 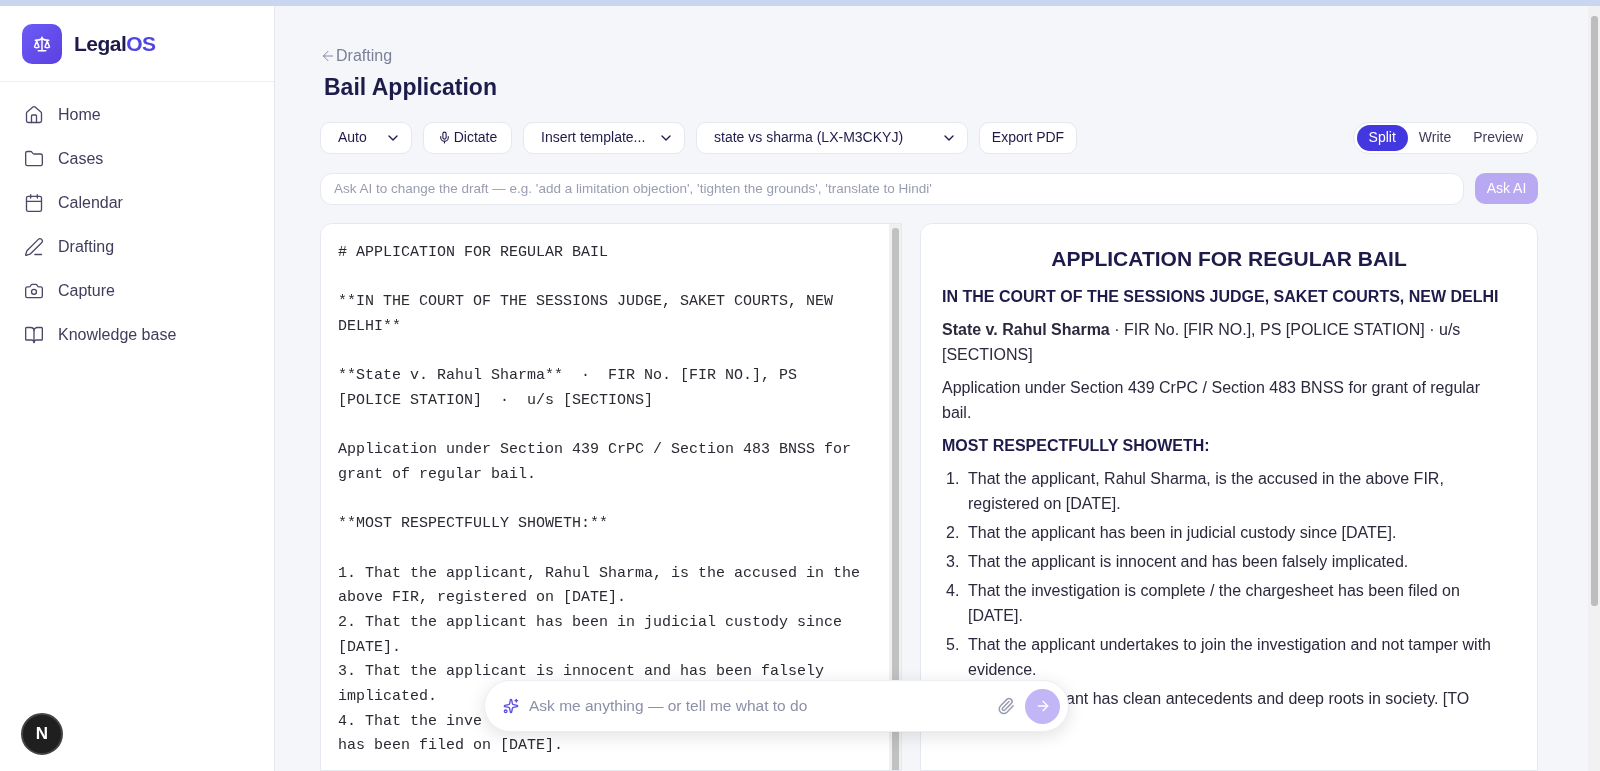 What do you see at coordinates (586, 301) in the screenshot?
I see `code-line: **IN THE COURT OF THE SESSIONS JUDGE, SAKET COURTS, NEW` at bounding box center [586, 301].